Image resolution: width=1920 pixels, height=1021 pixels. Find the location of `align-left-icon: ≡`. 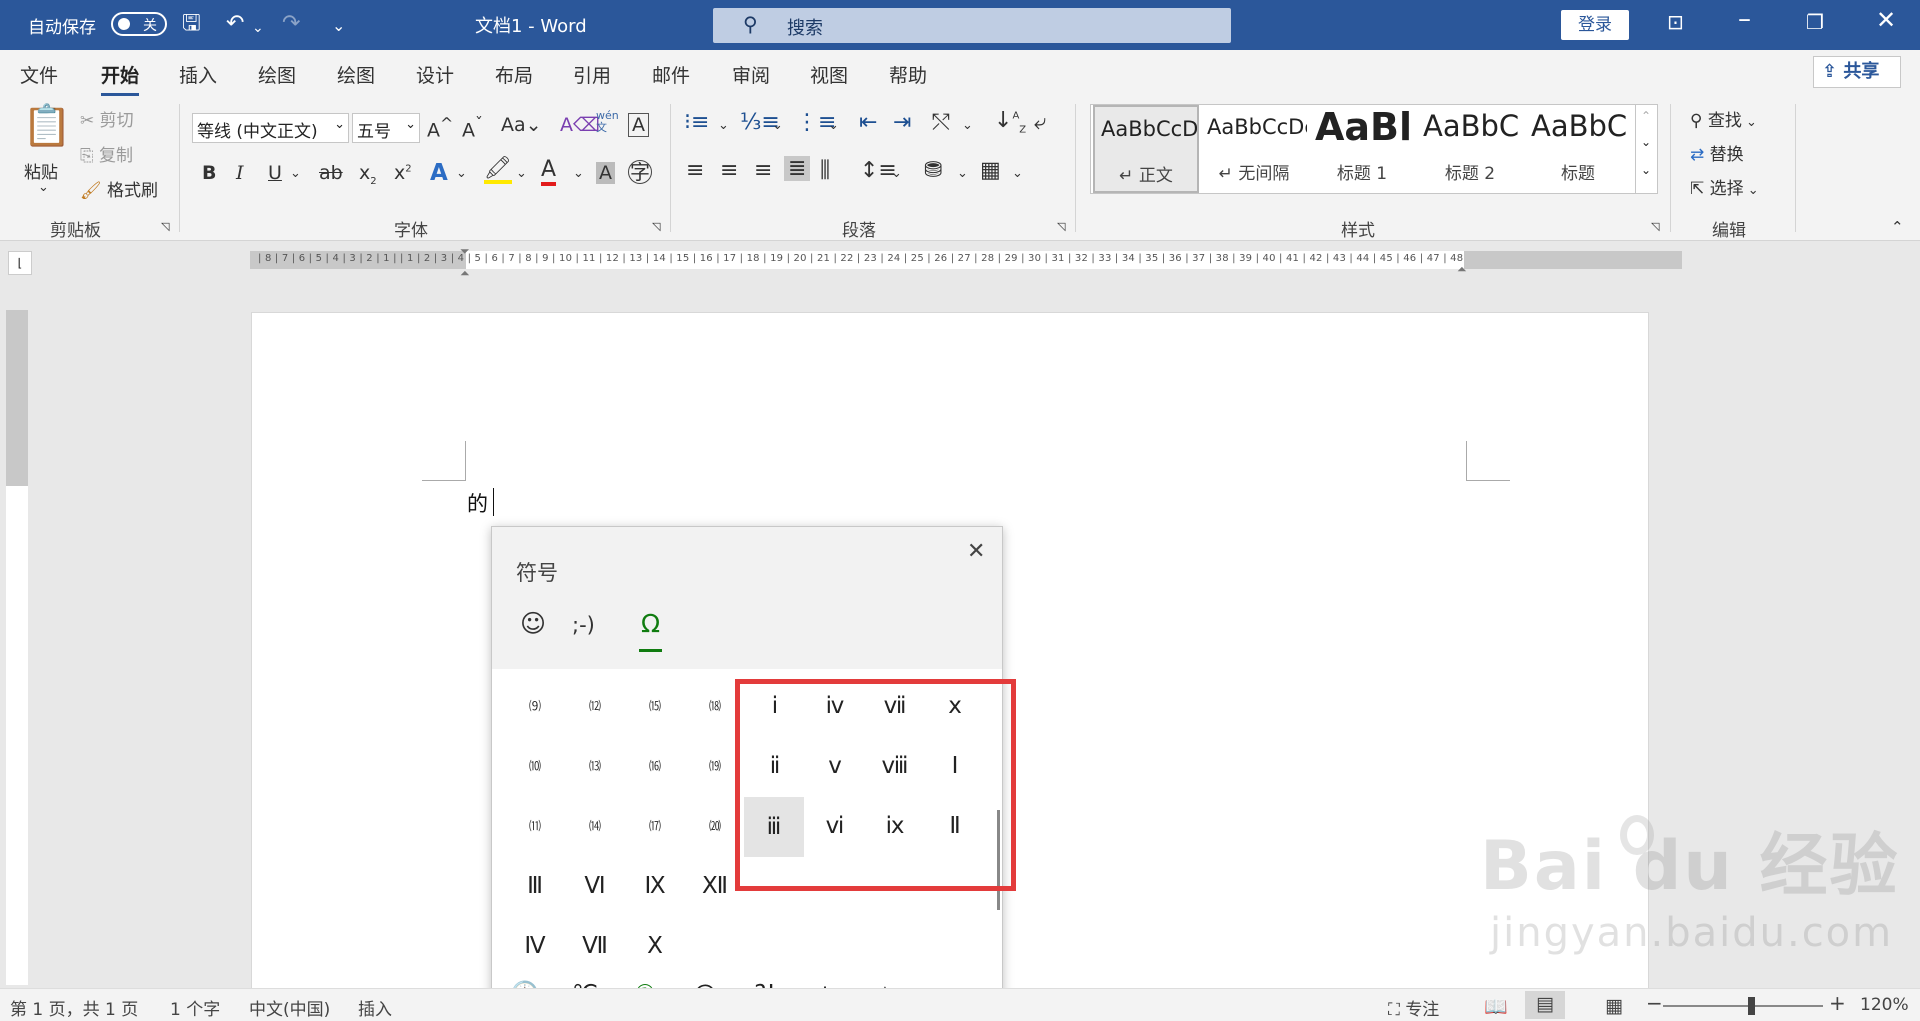

align-left-icon: ≡ is located at coordinates (695, 170).